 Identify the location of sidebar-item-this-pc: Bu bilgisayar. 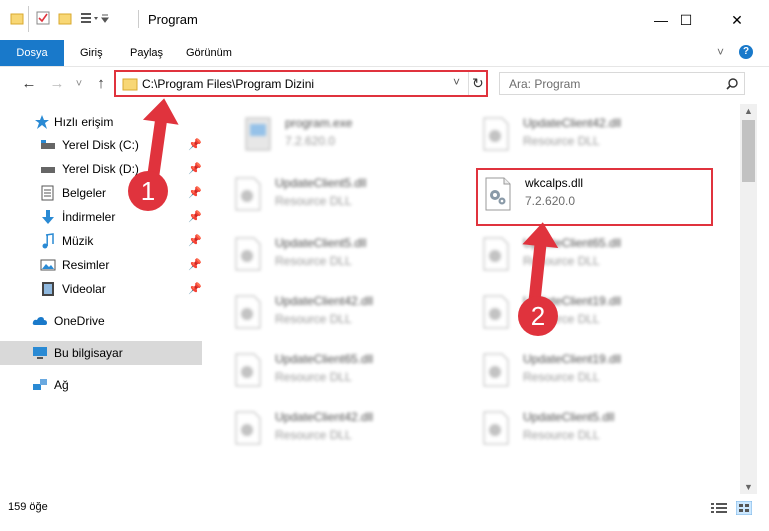
(101, 353).